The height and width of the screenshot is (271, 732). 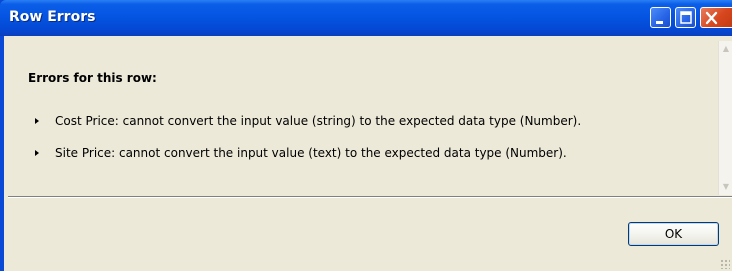 What do you see at coordinates (673, 234) in the screenshot?
I see `ok-button: OK` at bounding box center [673, 234].